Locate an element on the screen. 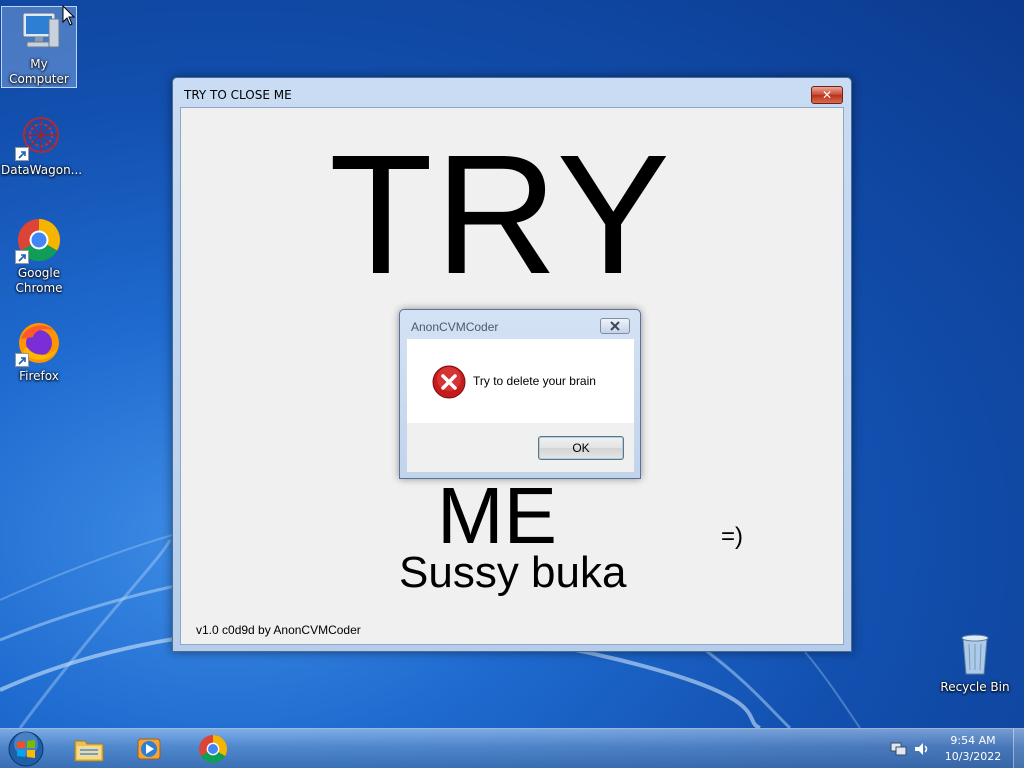 This screenshot has width=1024, height=768. explorer-icon is located at coordinates (89, 751).